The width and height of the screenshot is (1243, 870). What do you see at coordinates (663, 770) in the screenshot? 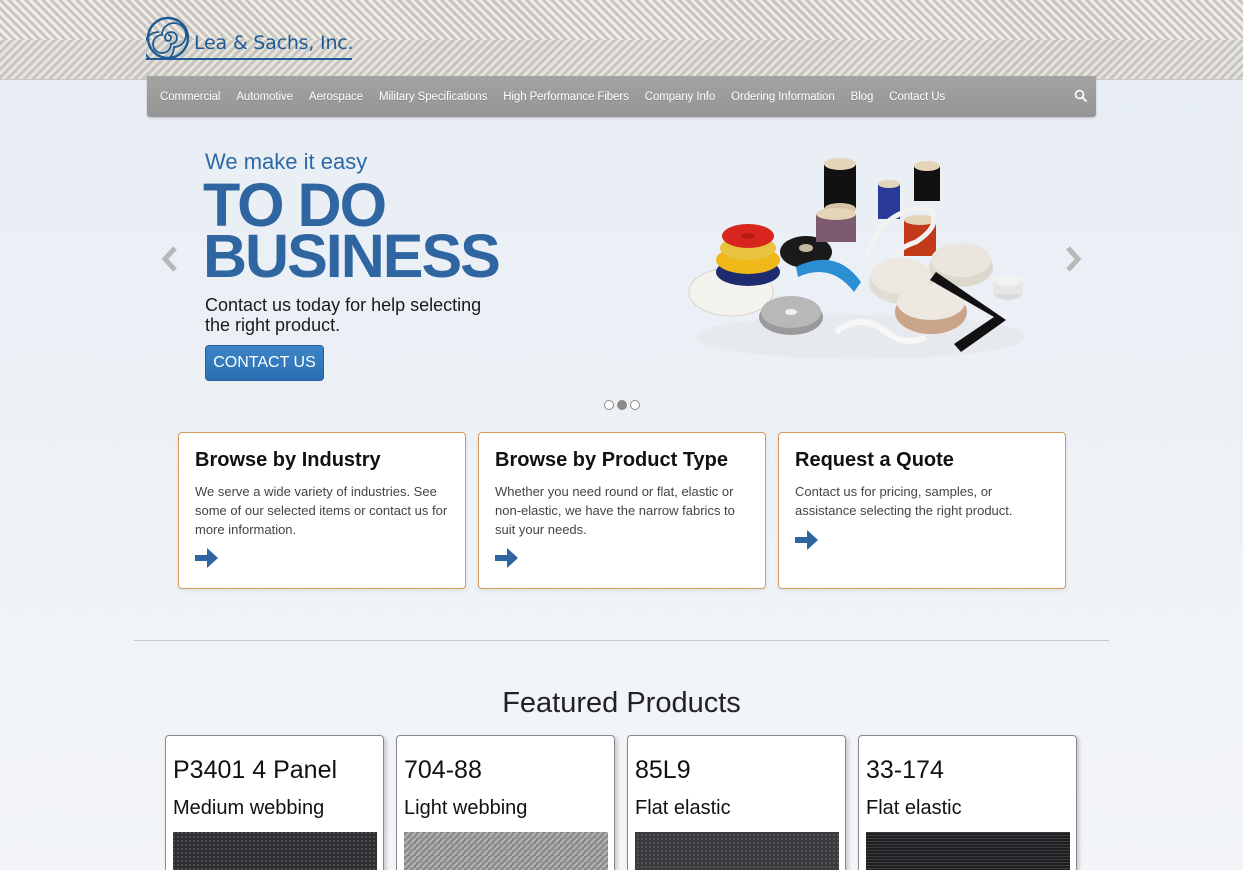
I see `product-sku: 85L9` at bounding box center [663, 770].